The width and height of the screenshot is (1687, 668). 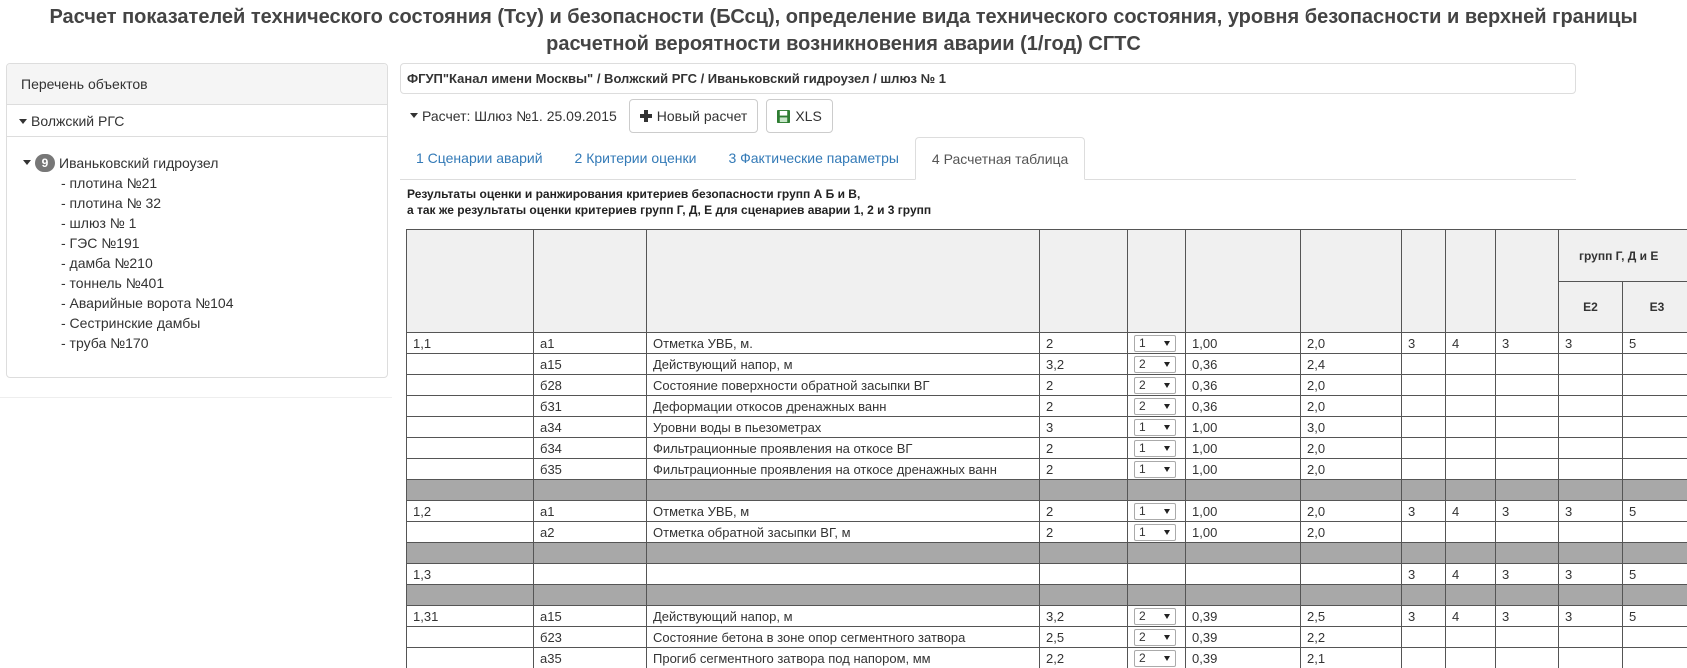 What do you see at coordinates (813, 158) in the screenshot?
I see `tab-actual-parameters: 3 Фактические параметры` at bounding box center [813, 158].